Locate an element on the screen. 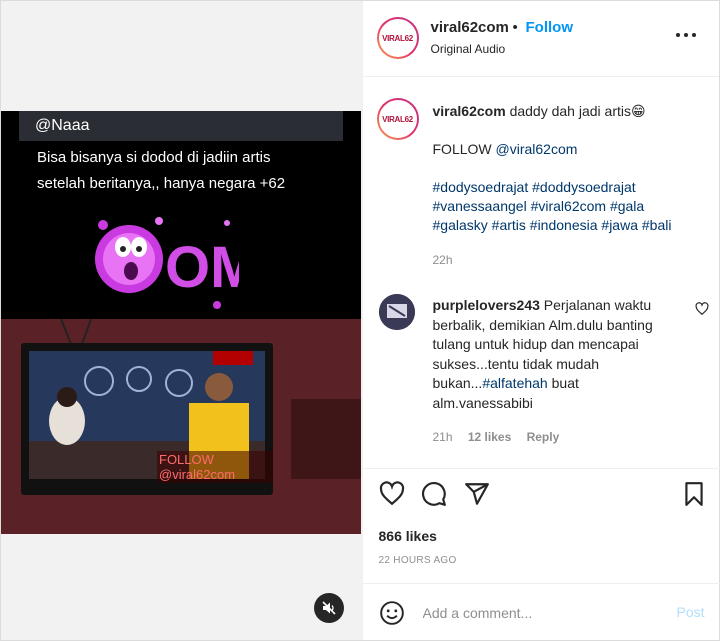 The width and height of the screenshot is (720, 641). author-avatar: VIRAL62 is located at coordinates (397, 38).